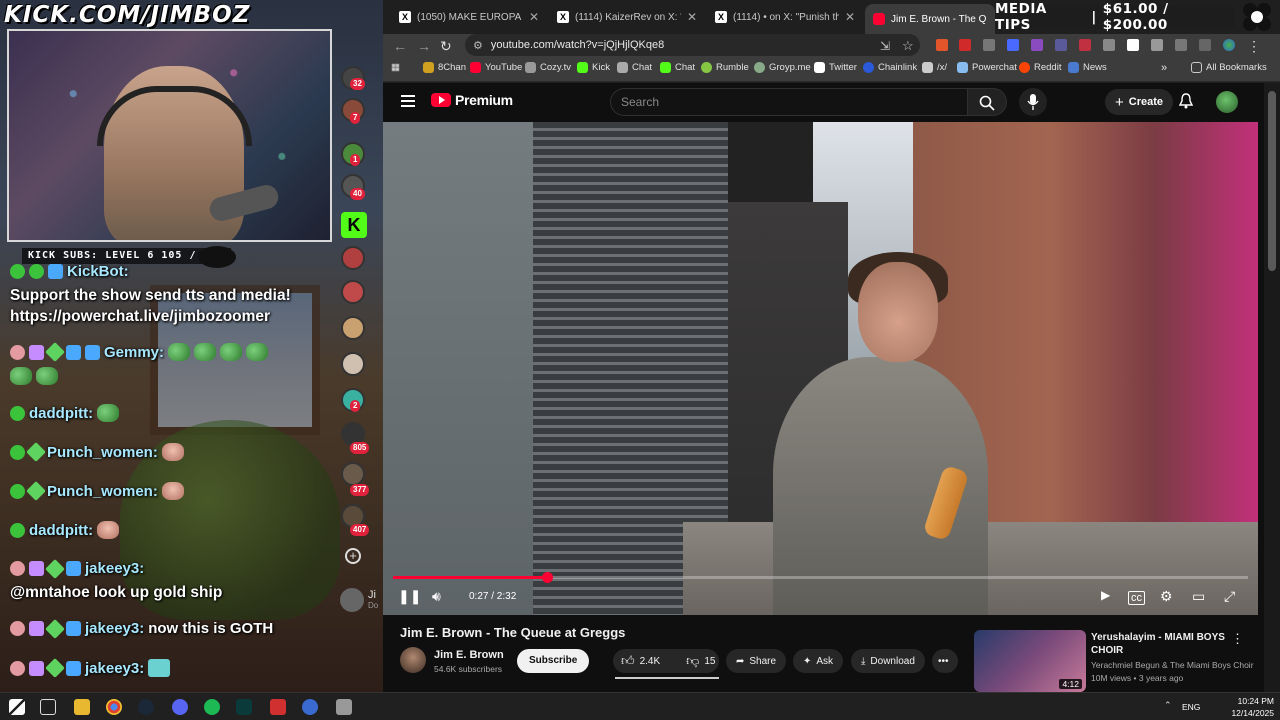 The image size is (1280, 720). Describe the element at coordinates (1166, 596) in the screenshot. I see `settings-gear-icon: ⚙` at that location.